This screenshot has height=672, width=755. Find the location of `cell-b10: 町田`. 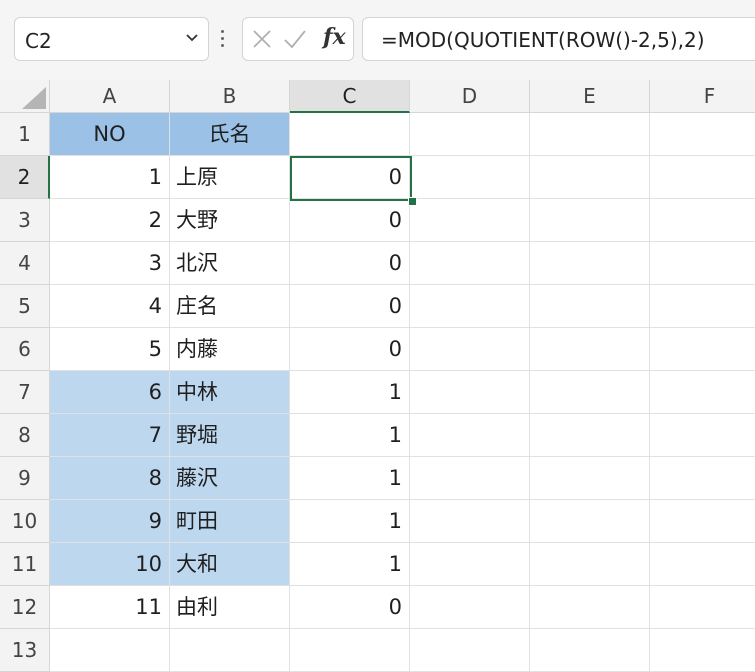

cell-b10: 町田 is located at coordinates (230, 521).